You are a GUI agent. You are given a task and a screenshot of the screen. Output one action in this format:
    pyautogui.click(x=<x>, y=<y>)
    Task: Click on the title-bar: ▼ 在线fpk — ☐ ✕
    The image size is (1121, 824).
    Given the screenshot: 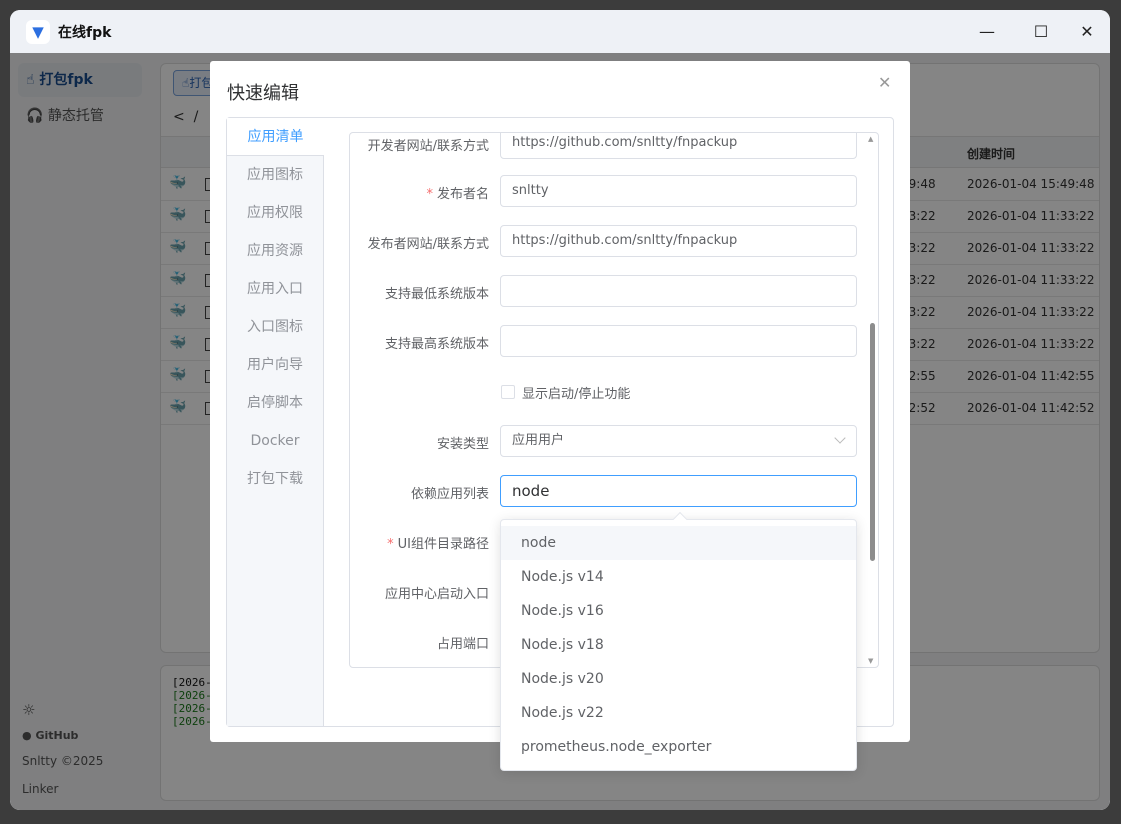 What is the action you would take?
    pyautogui.click(x=560, y=31)
    